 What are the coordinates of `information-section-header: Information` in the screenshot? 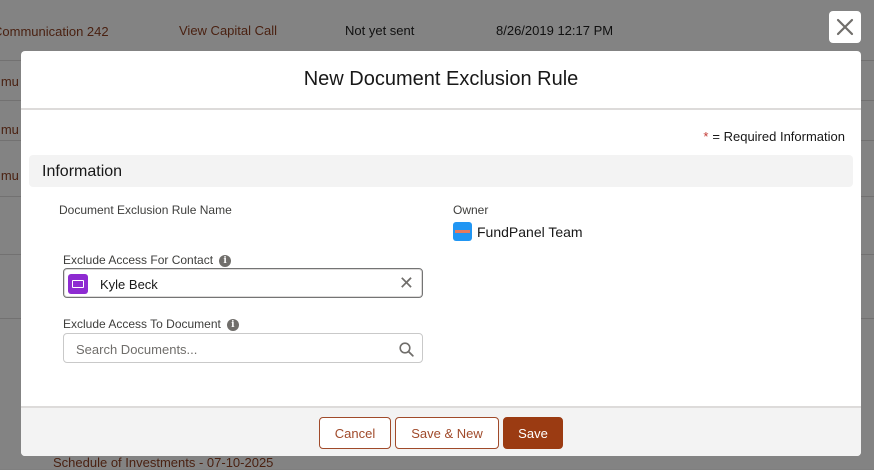 It's located at (441, 171).